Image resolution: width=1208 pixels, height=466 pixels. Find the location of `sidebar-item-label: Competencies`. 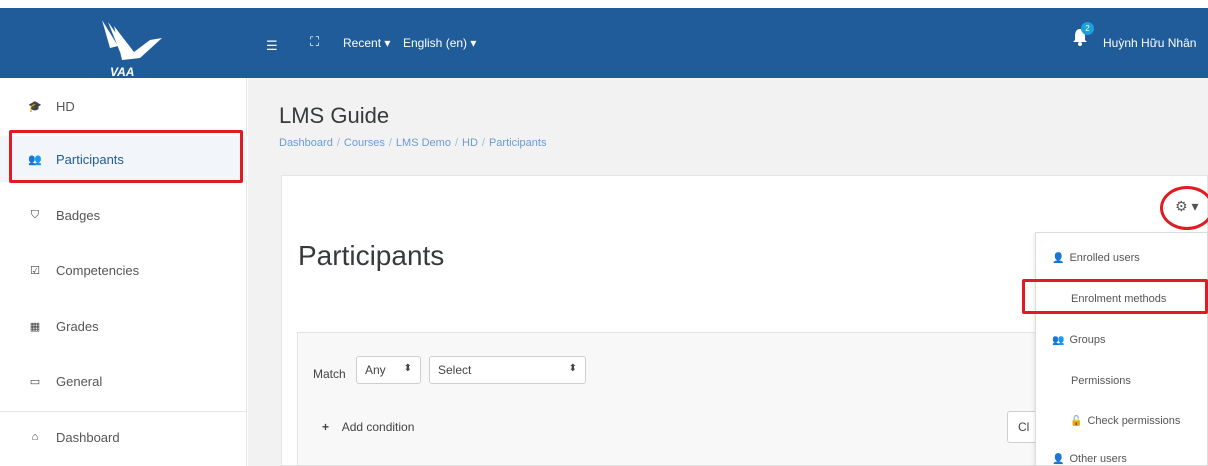

sidebar-item-label: Competencies is located at coordinates (98, 270).